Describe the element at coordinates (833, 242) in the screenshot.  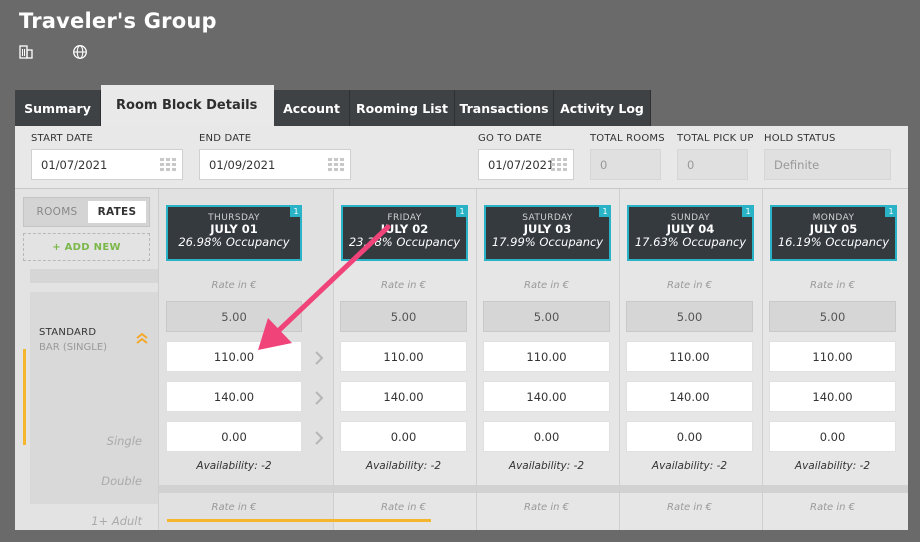
I see `day-occupancy: 16.19% Occupancy` at that location.